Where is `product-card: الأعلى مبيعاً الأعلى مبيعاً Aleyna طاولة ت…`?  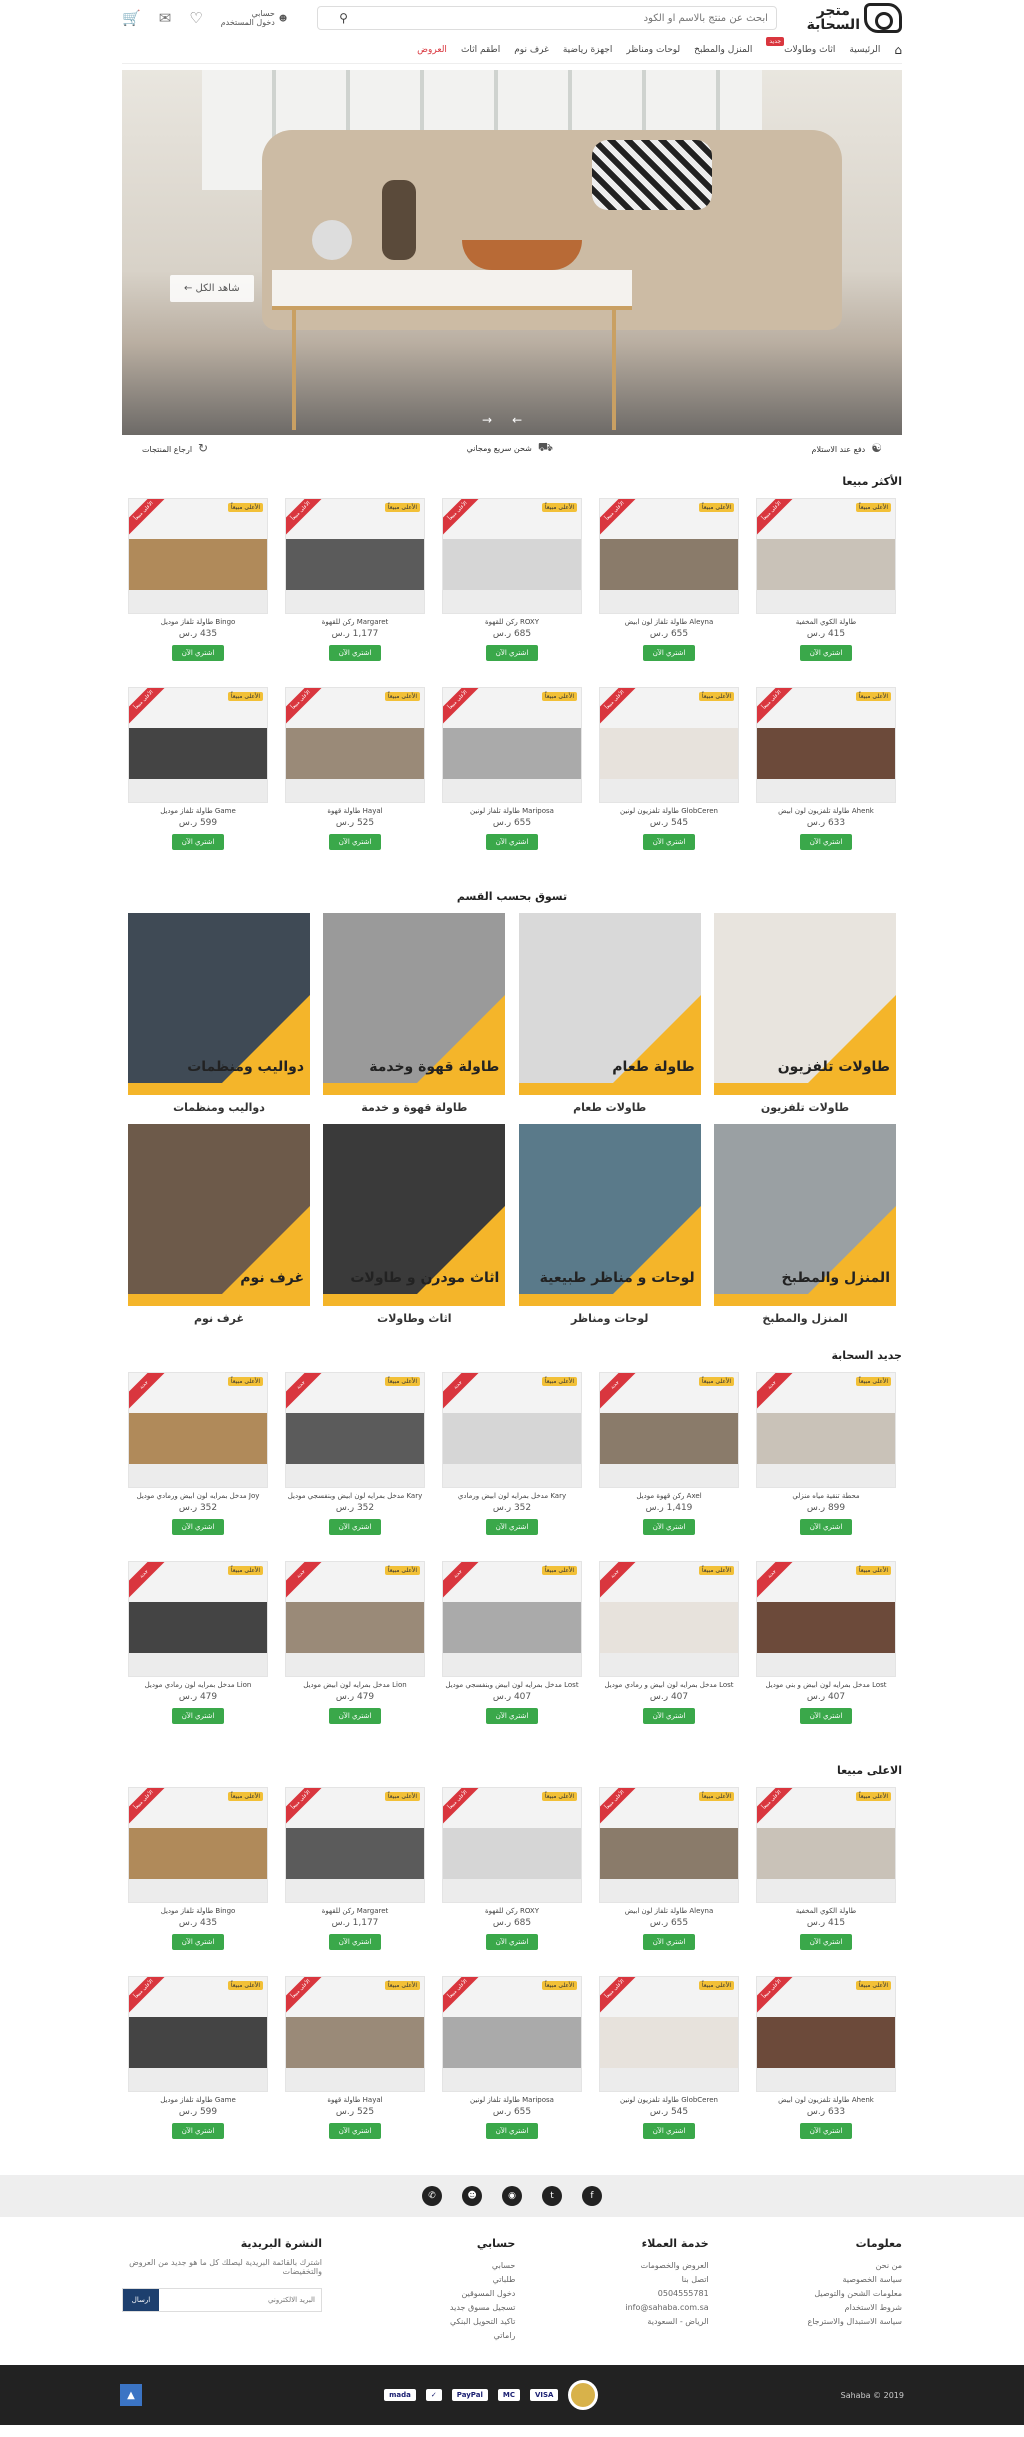
product-card: الأعلى مبيعاً الأعلى مبيعاً Aleyna طاولة ت… is located at coordinates (669, 1868).